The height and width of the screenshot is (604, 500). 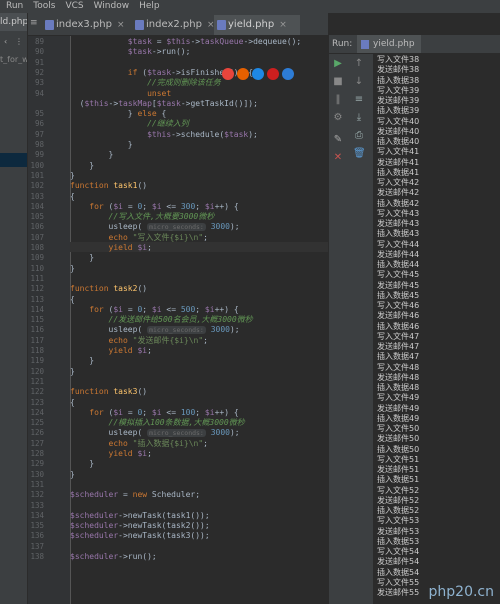 What do you see at coordinates (178, 485) in the screenshot?
I see `code-line: 131` at bounding box center [178, 485].